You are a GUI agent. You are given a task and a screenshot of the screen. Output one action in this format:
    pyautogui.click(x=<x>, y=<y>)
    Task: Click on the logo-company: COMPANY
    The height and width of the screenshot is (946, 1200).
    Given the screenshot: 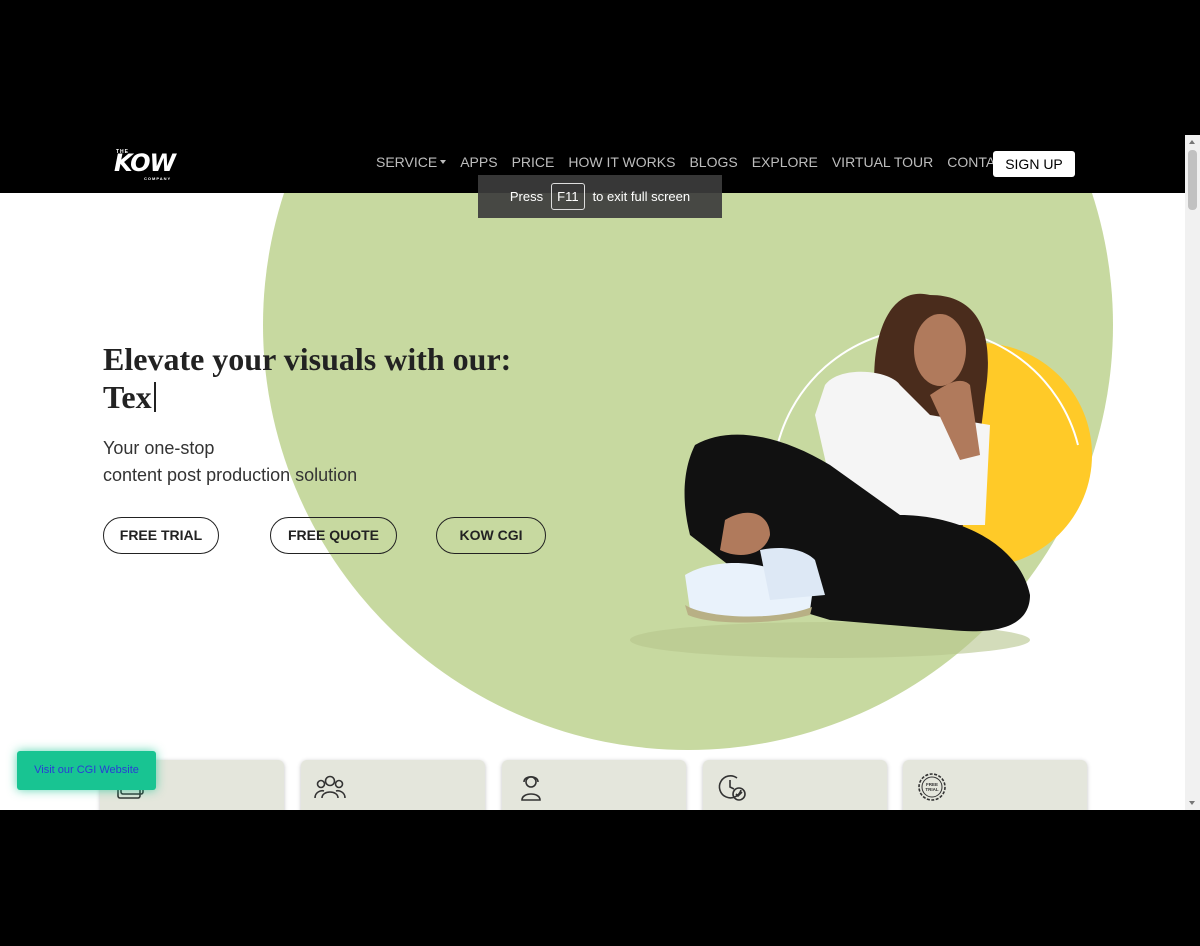 What is the action you would take?
    pyautogui.click(x=158, y=178)
    